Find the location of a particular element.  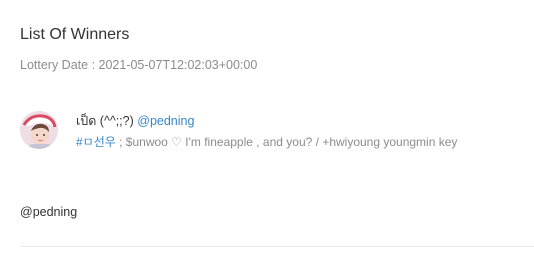

bio-hashtag-link: #ㅁ선우 is located at coordinates (96, 142).